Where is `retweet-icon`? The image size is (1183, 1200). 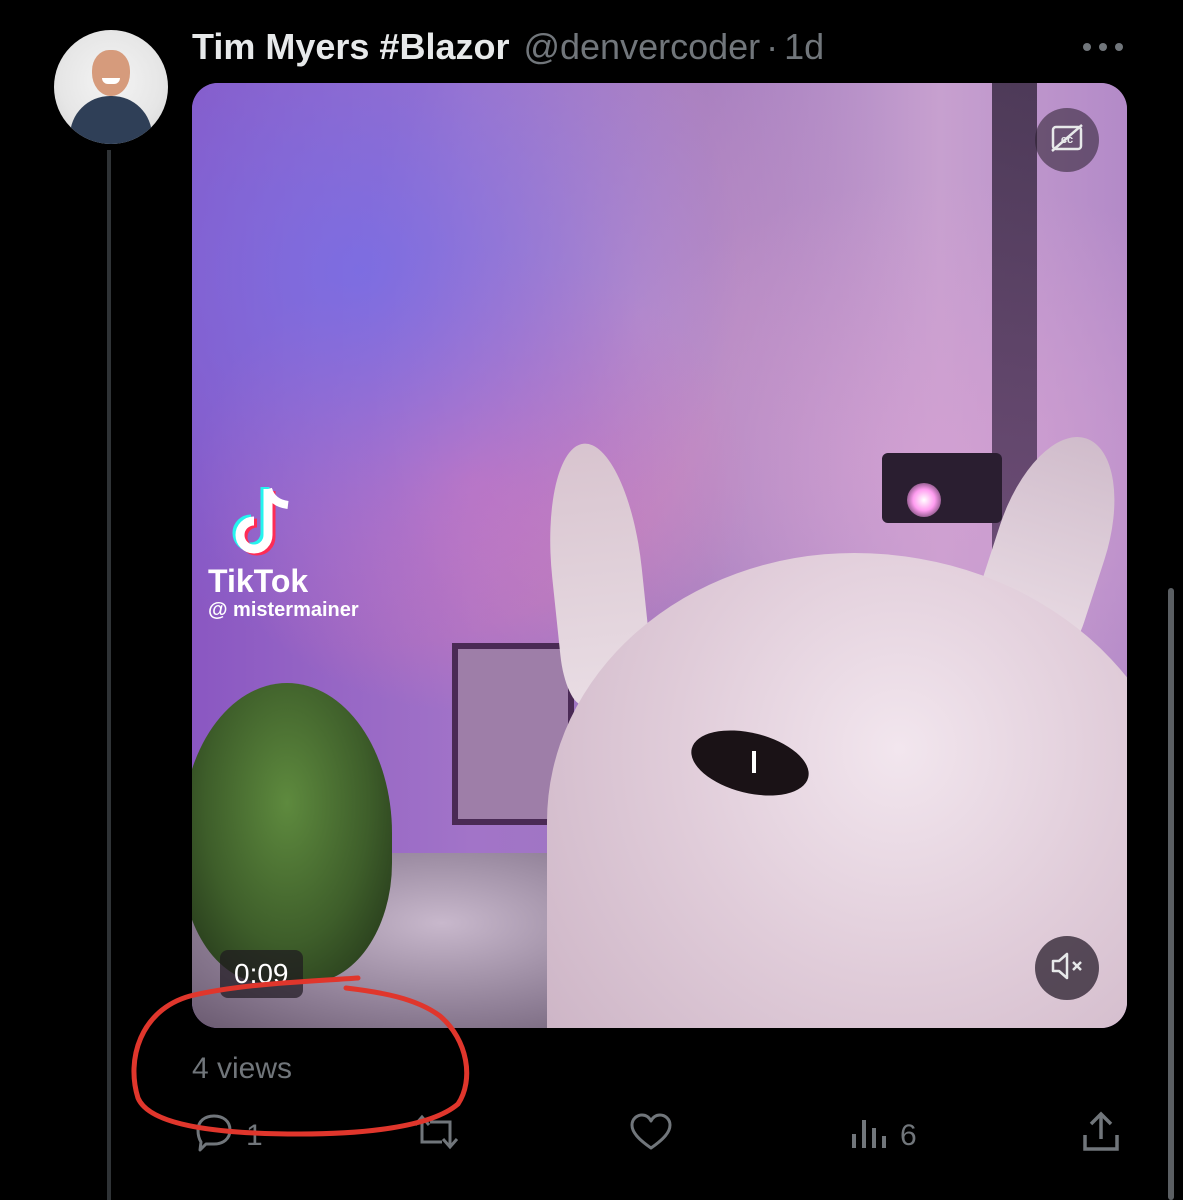
retweet-icon is located at coordinates (436, 1136).